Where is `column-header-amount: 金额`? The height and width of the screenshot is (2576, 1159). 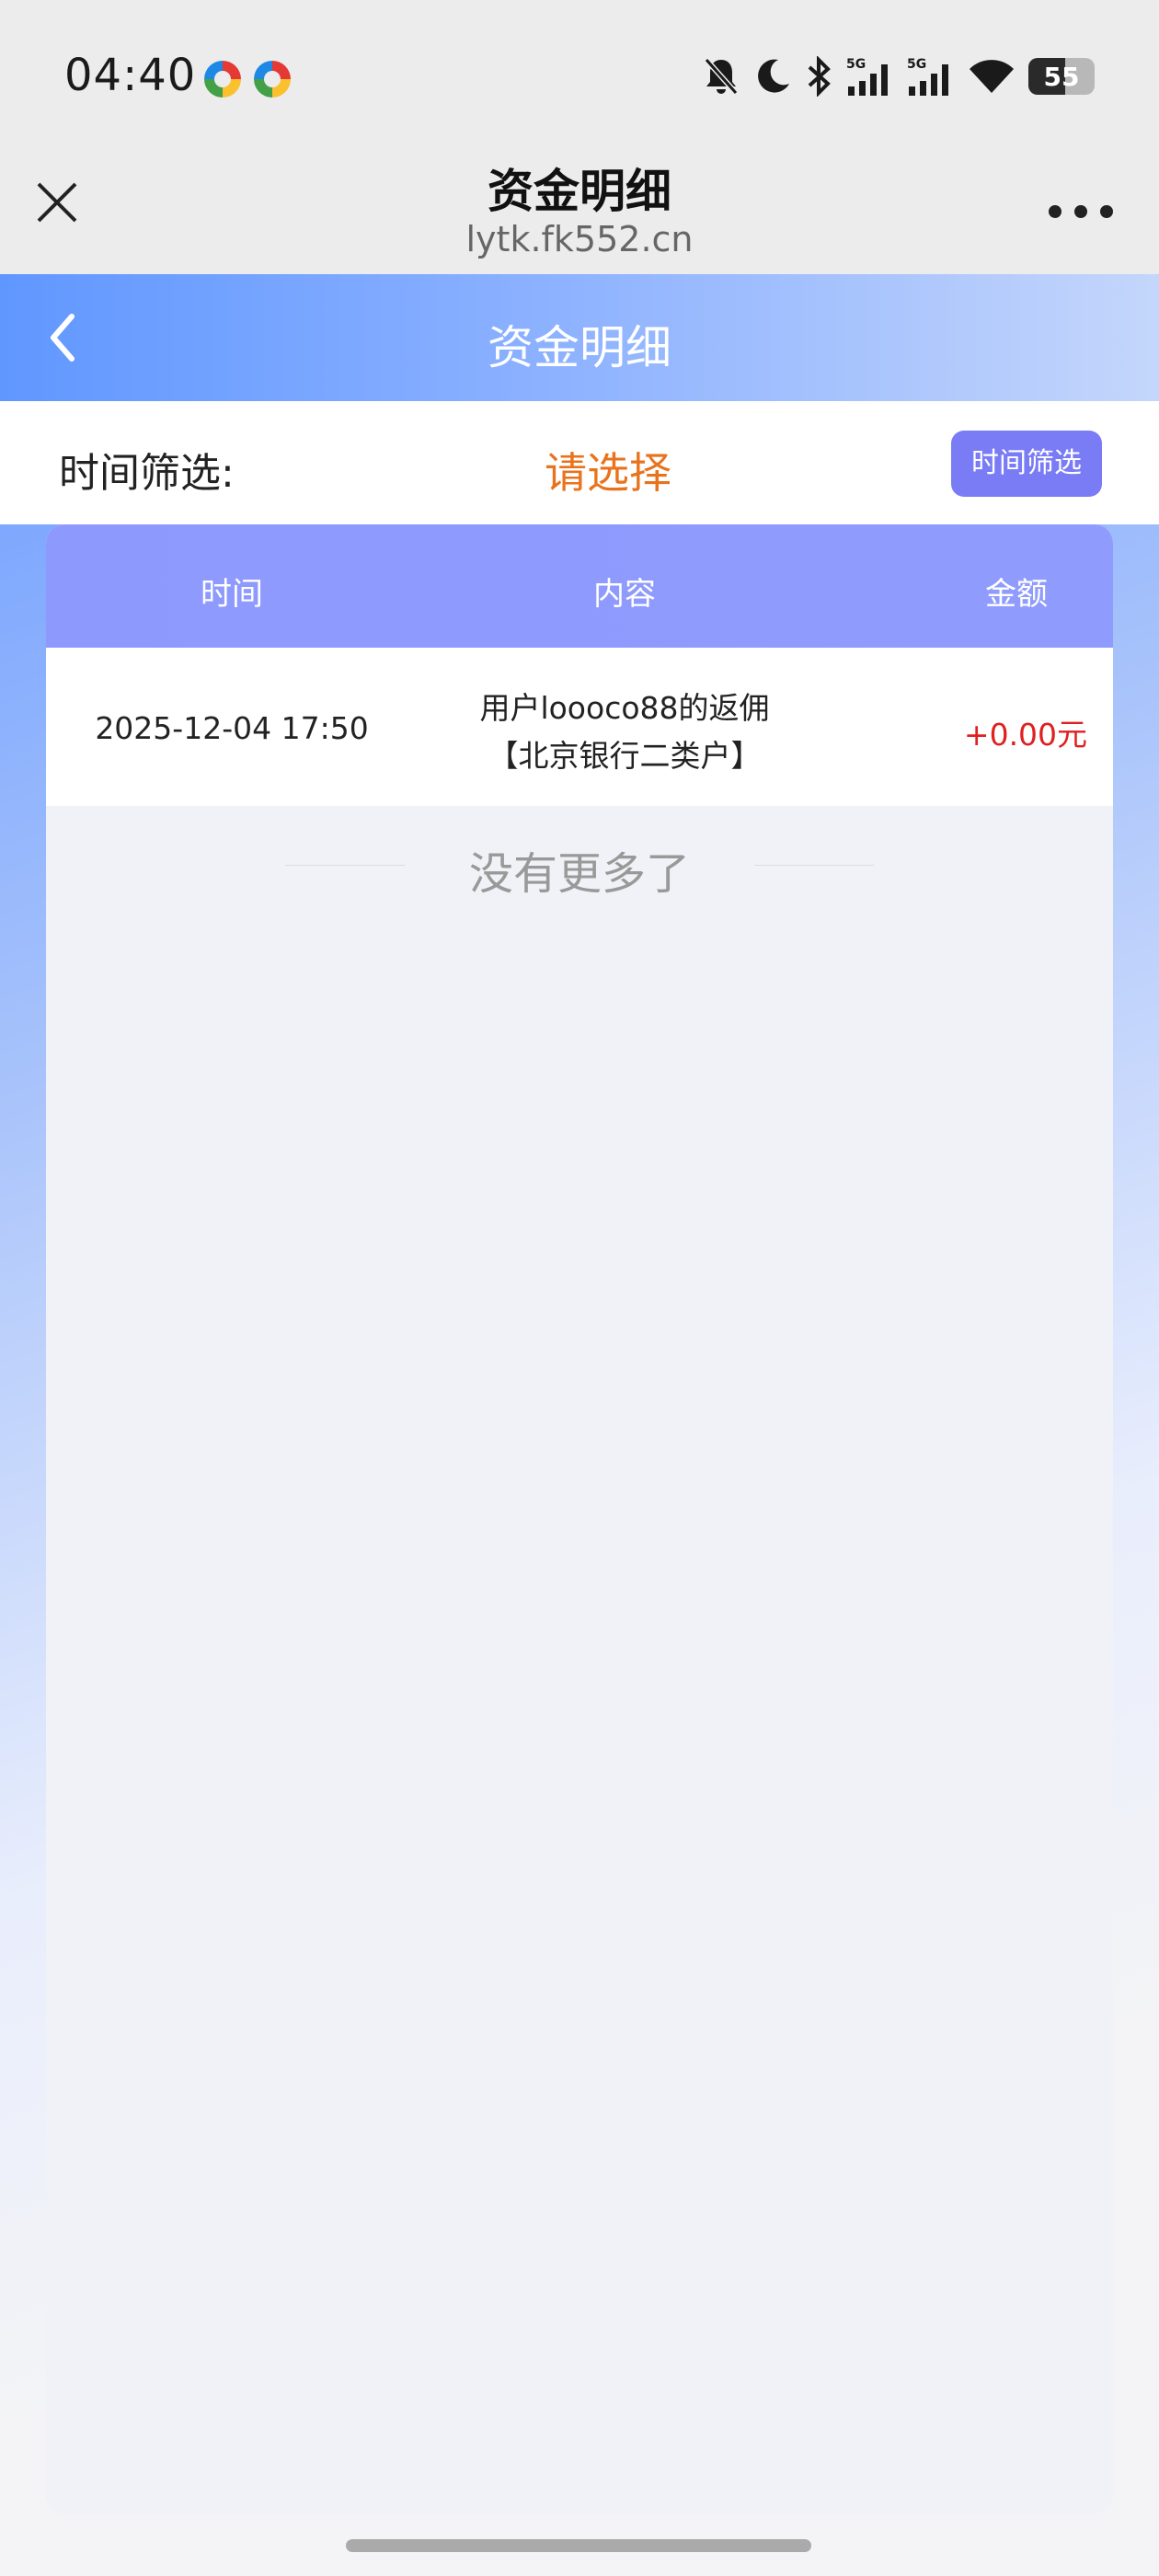 column-header-amount: 金额 is located at coordinates (1016, 594).